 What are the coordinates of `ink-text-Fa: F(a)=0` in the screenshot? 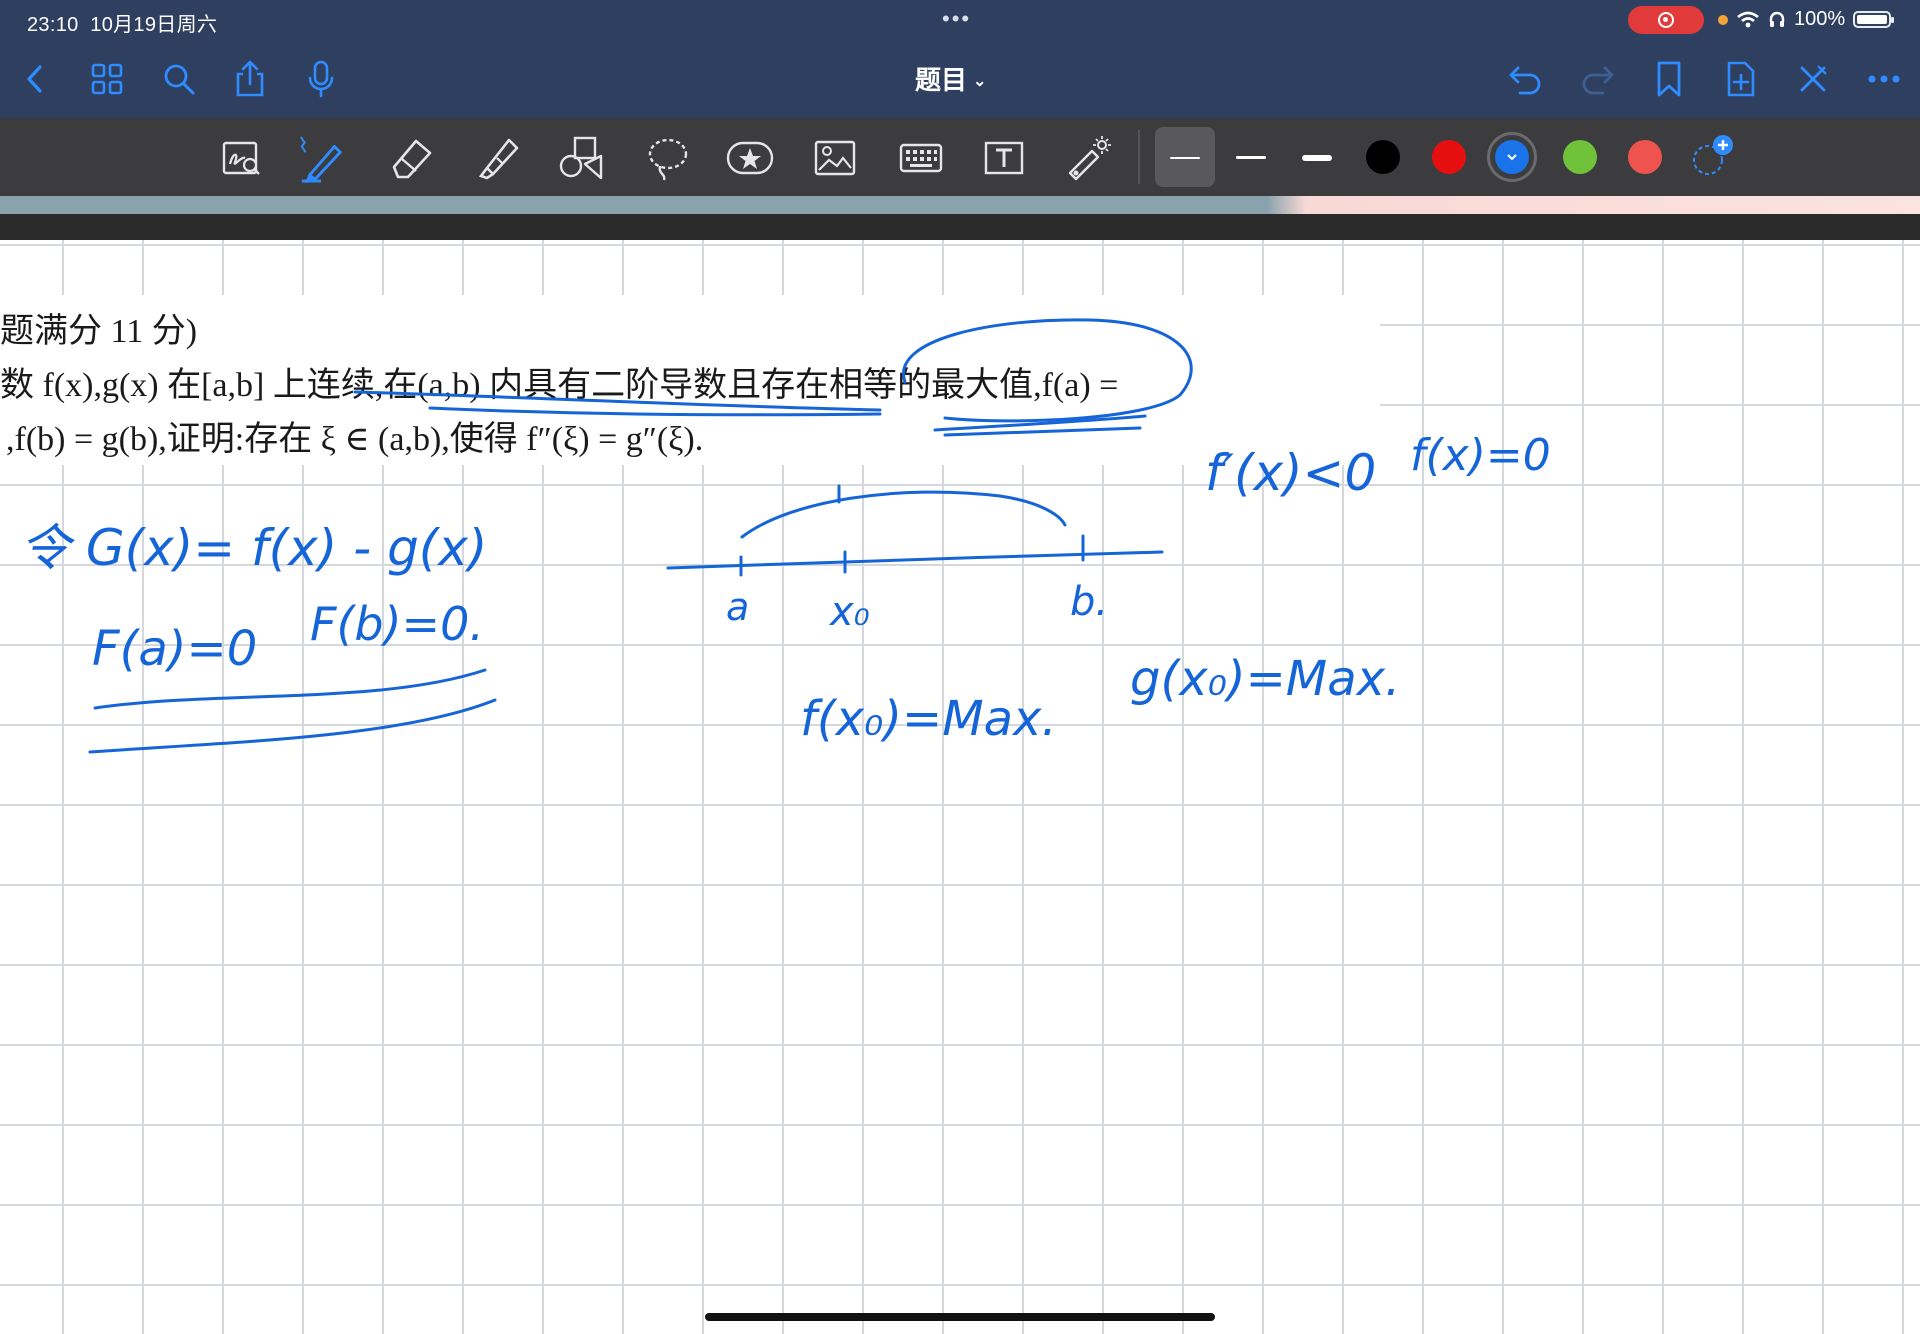 It's located at (174, 649).